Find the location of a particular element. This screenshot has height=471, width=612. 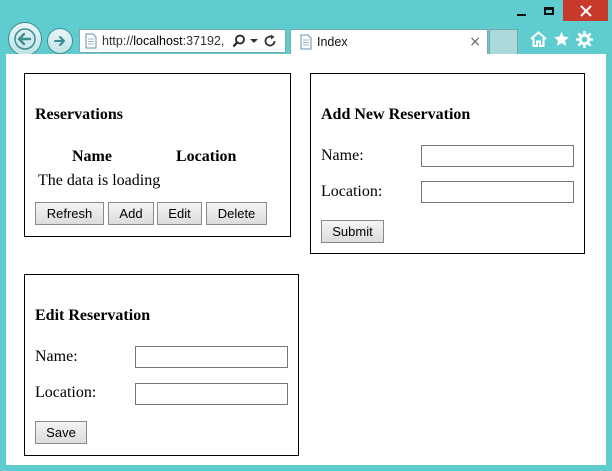

search-icon is located at coordinates (239, 41).